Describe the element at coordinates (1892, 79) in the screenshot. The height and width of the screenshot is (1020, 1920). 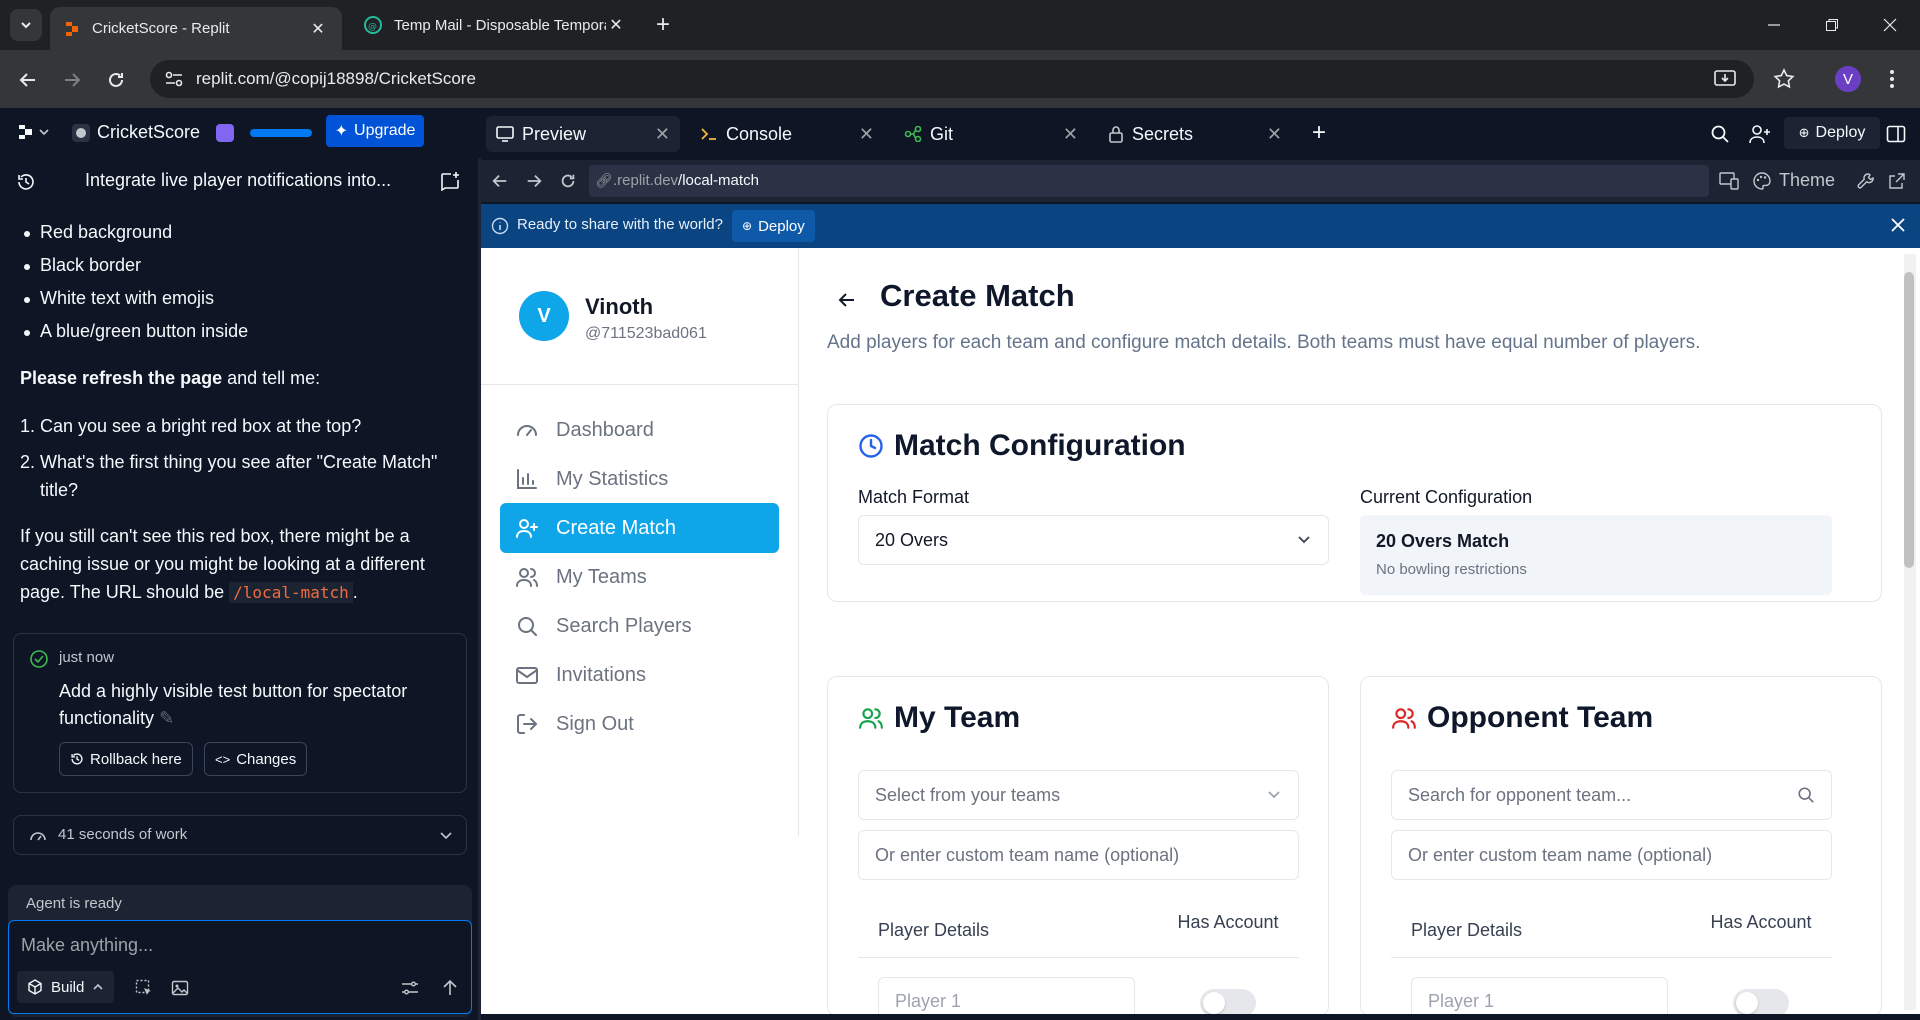
I see `more-vertical-icon` at that location.